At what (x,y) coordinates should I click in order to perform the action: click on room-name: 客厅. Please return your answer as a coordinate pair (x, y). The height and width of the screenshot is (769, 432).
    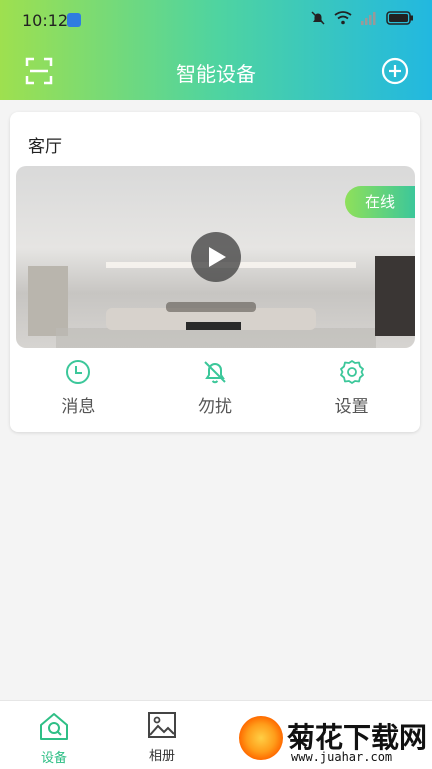
    Looking at the image, I should click on (45, 147).